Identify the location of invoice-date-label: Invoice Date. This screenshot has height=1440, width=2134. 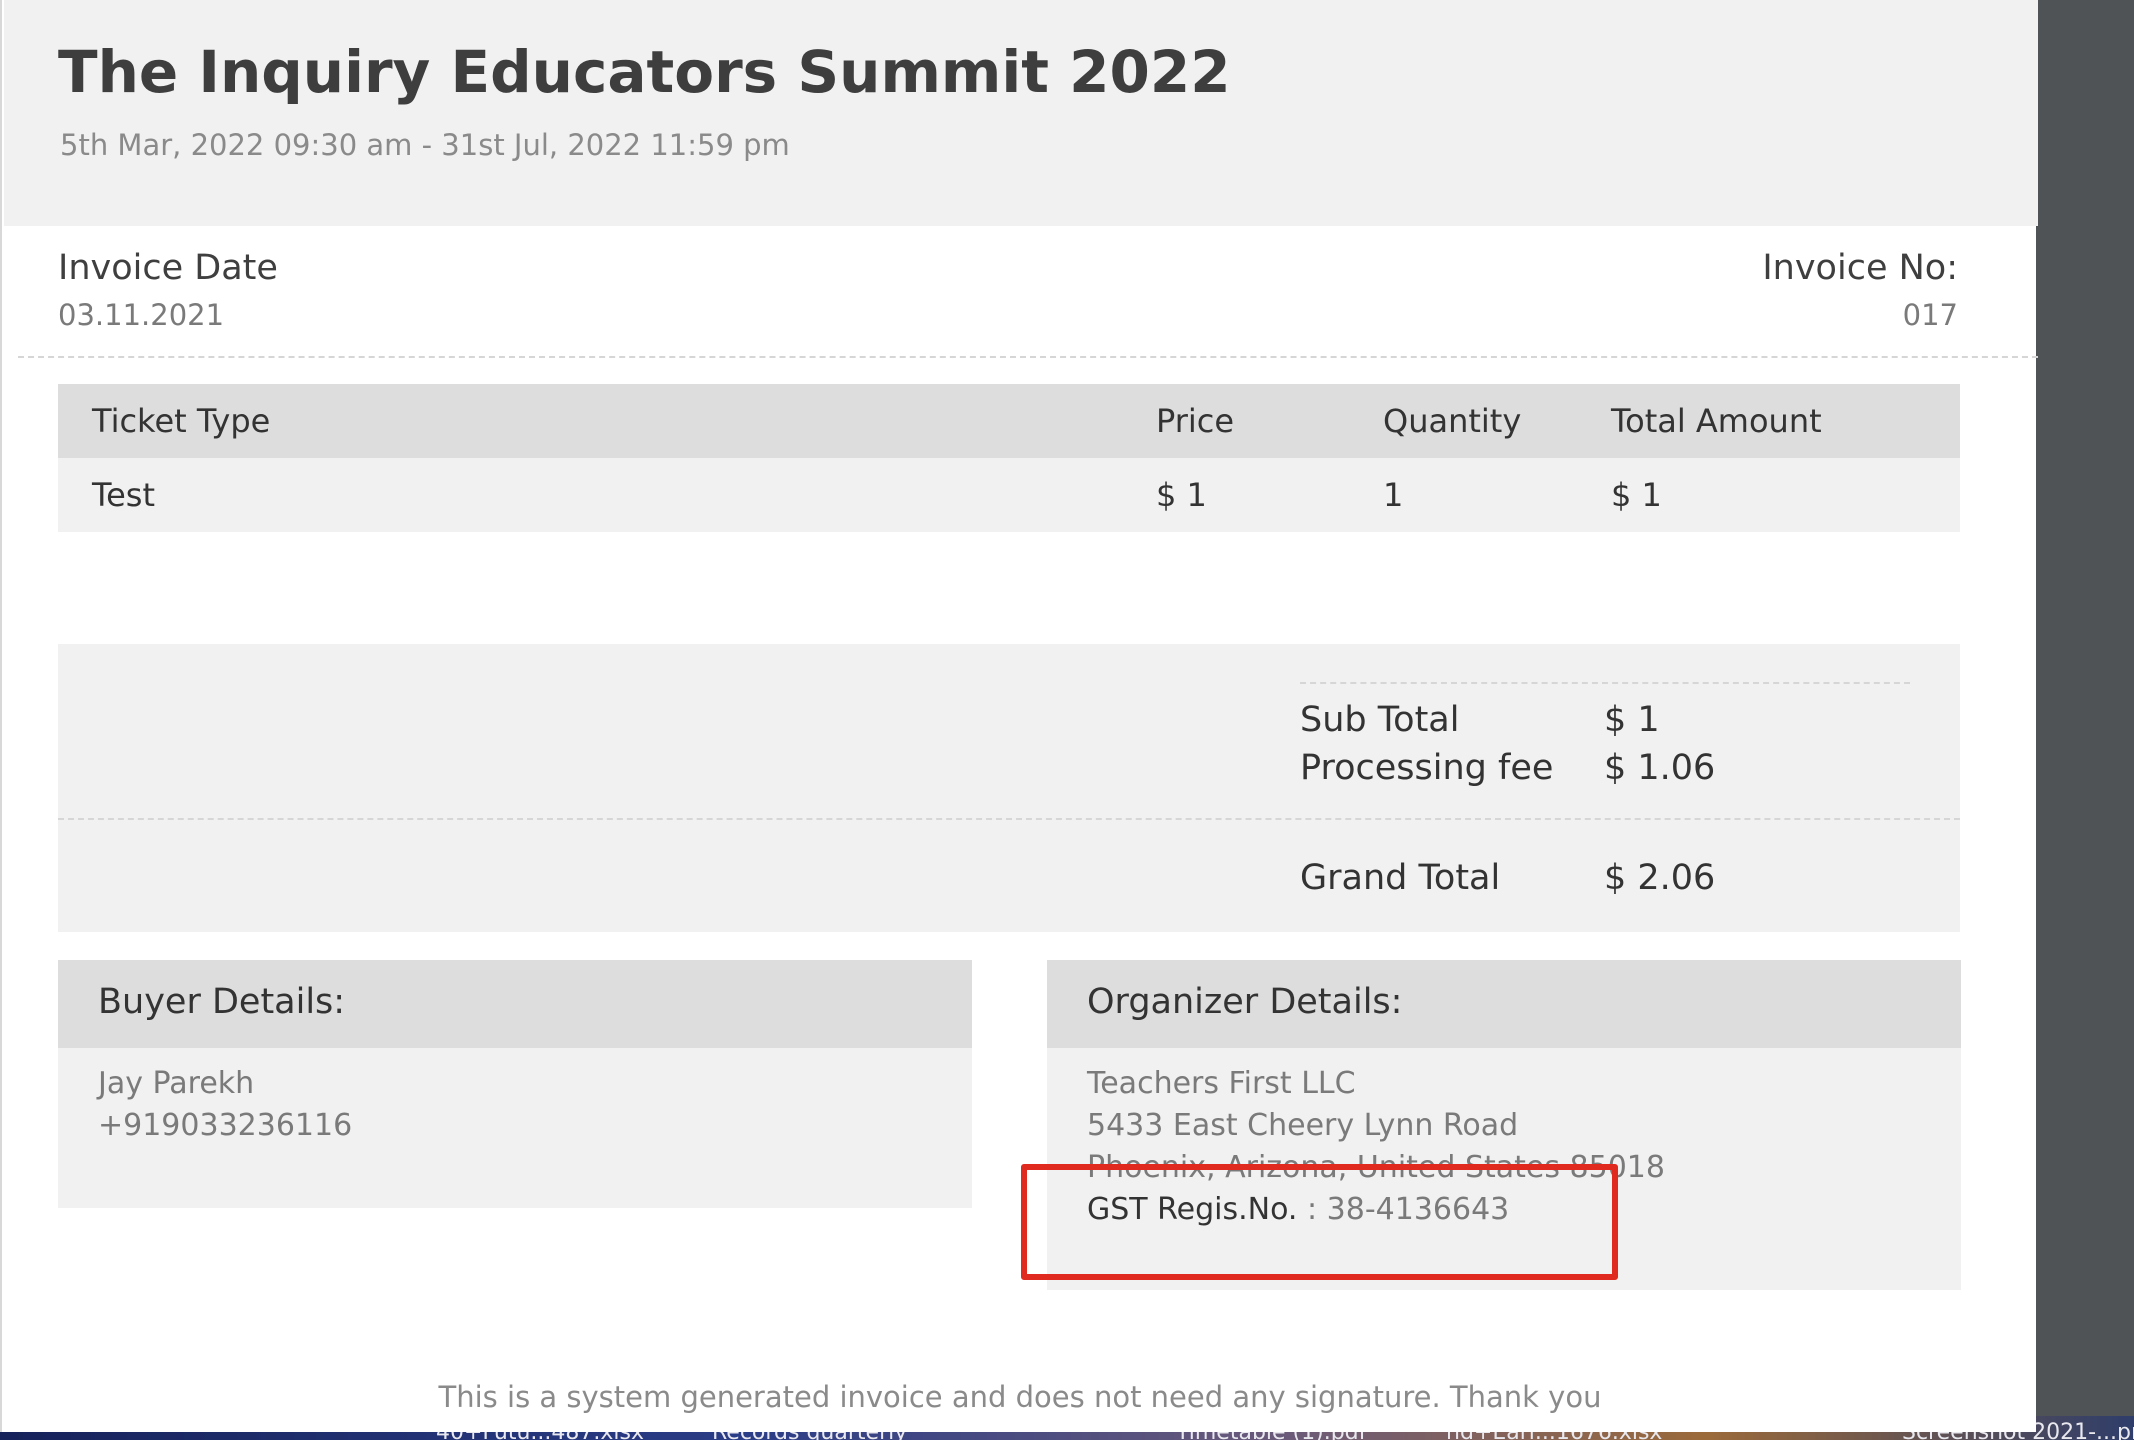
(168, 268).